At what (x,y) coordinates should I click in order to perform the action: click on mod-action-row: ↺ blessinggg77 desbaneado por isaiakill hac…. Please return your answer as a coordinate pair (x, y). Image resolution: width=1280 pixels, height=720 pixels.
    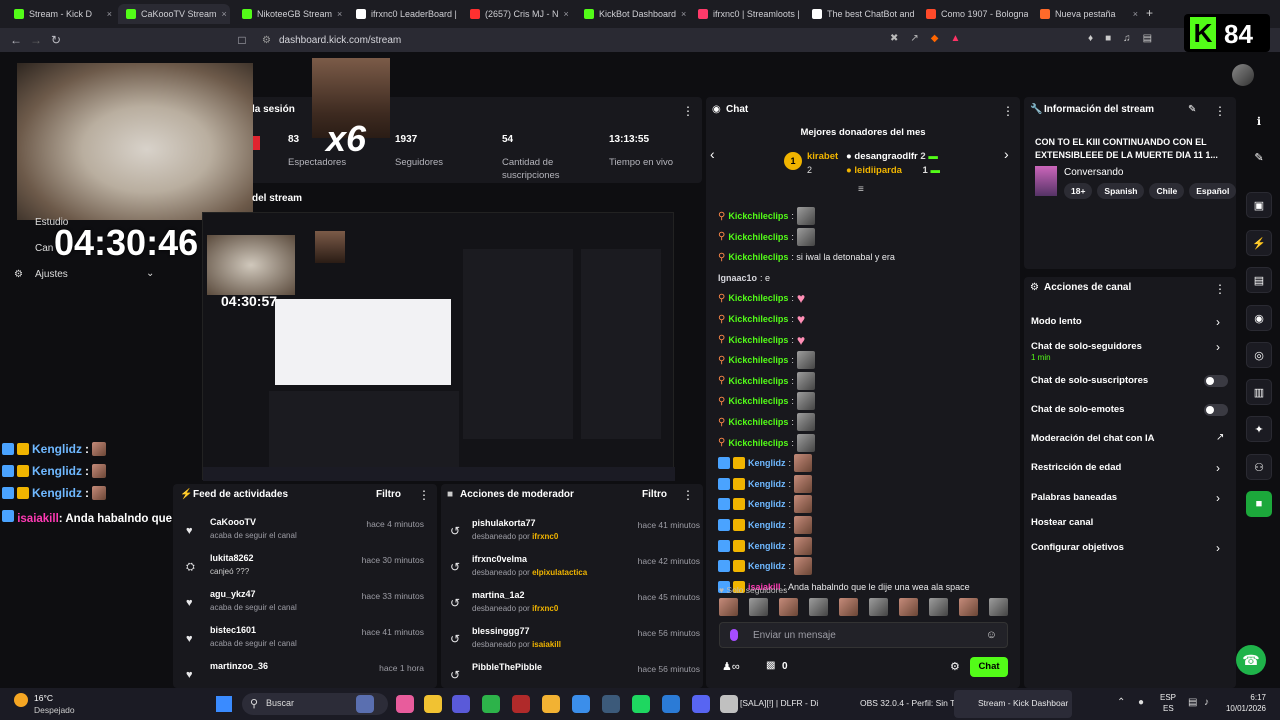
    Looking at the image, I should click on (575, 643).